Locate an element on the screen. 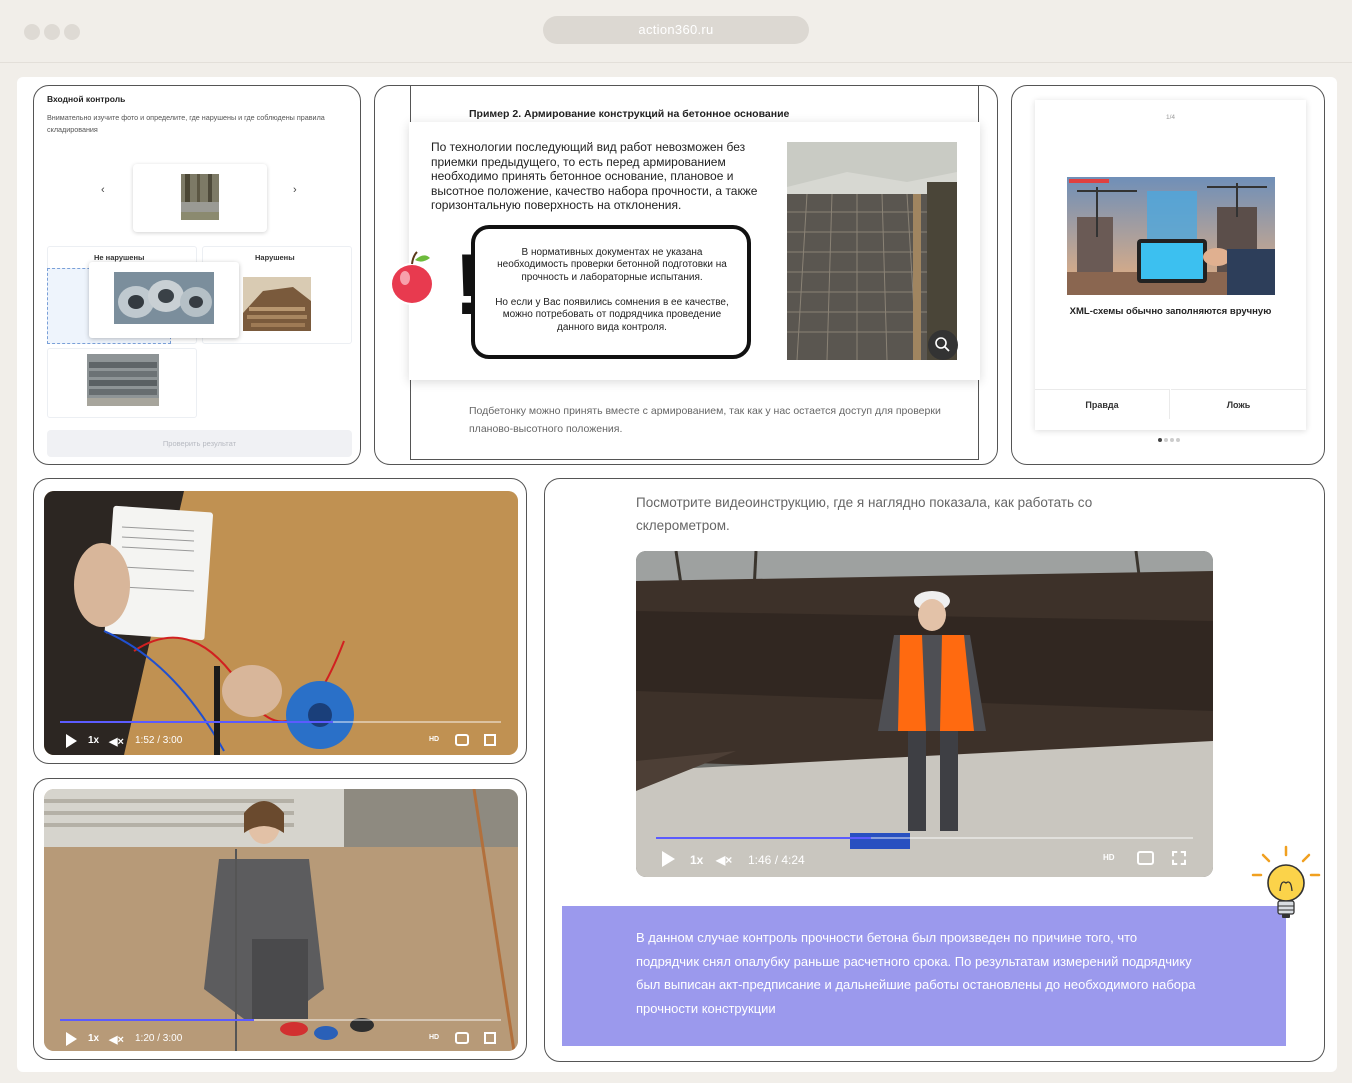  prev-arrow-icon: ‹ is located at coordinates (103, 190).